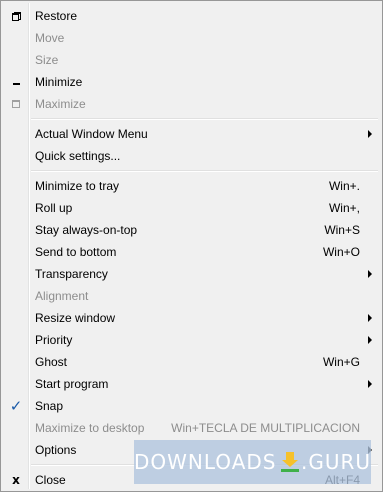  What do you see at coordinates (205, 462) in the screenshot?
I see `watermark-text-left: DOWNLOADS` at bounding box center [205, 462].